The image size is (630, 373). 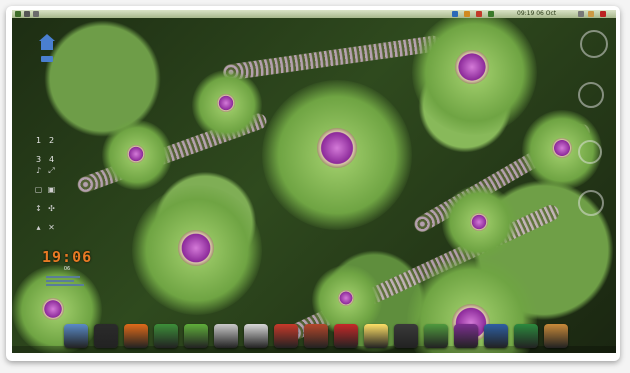 I want to click on mail-icon, so click(x=581, y=14).